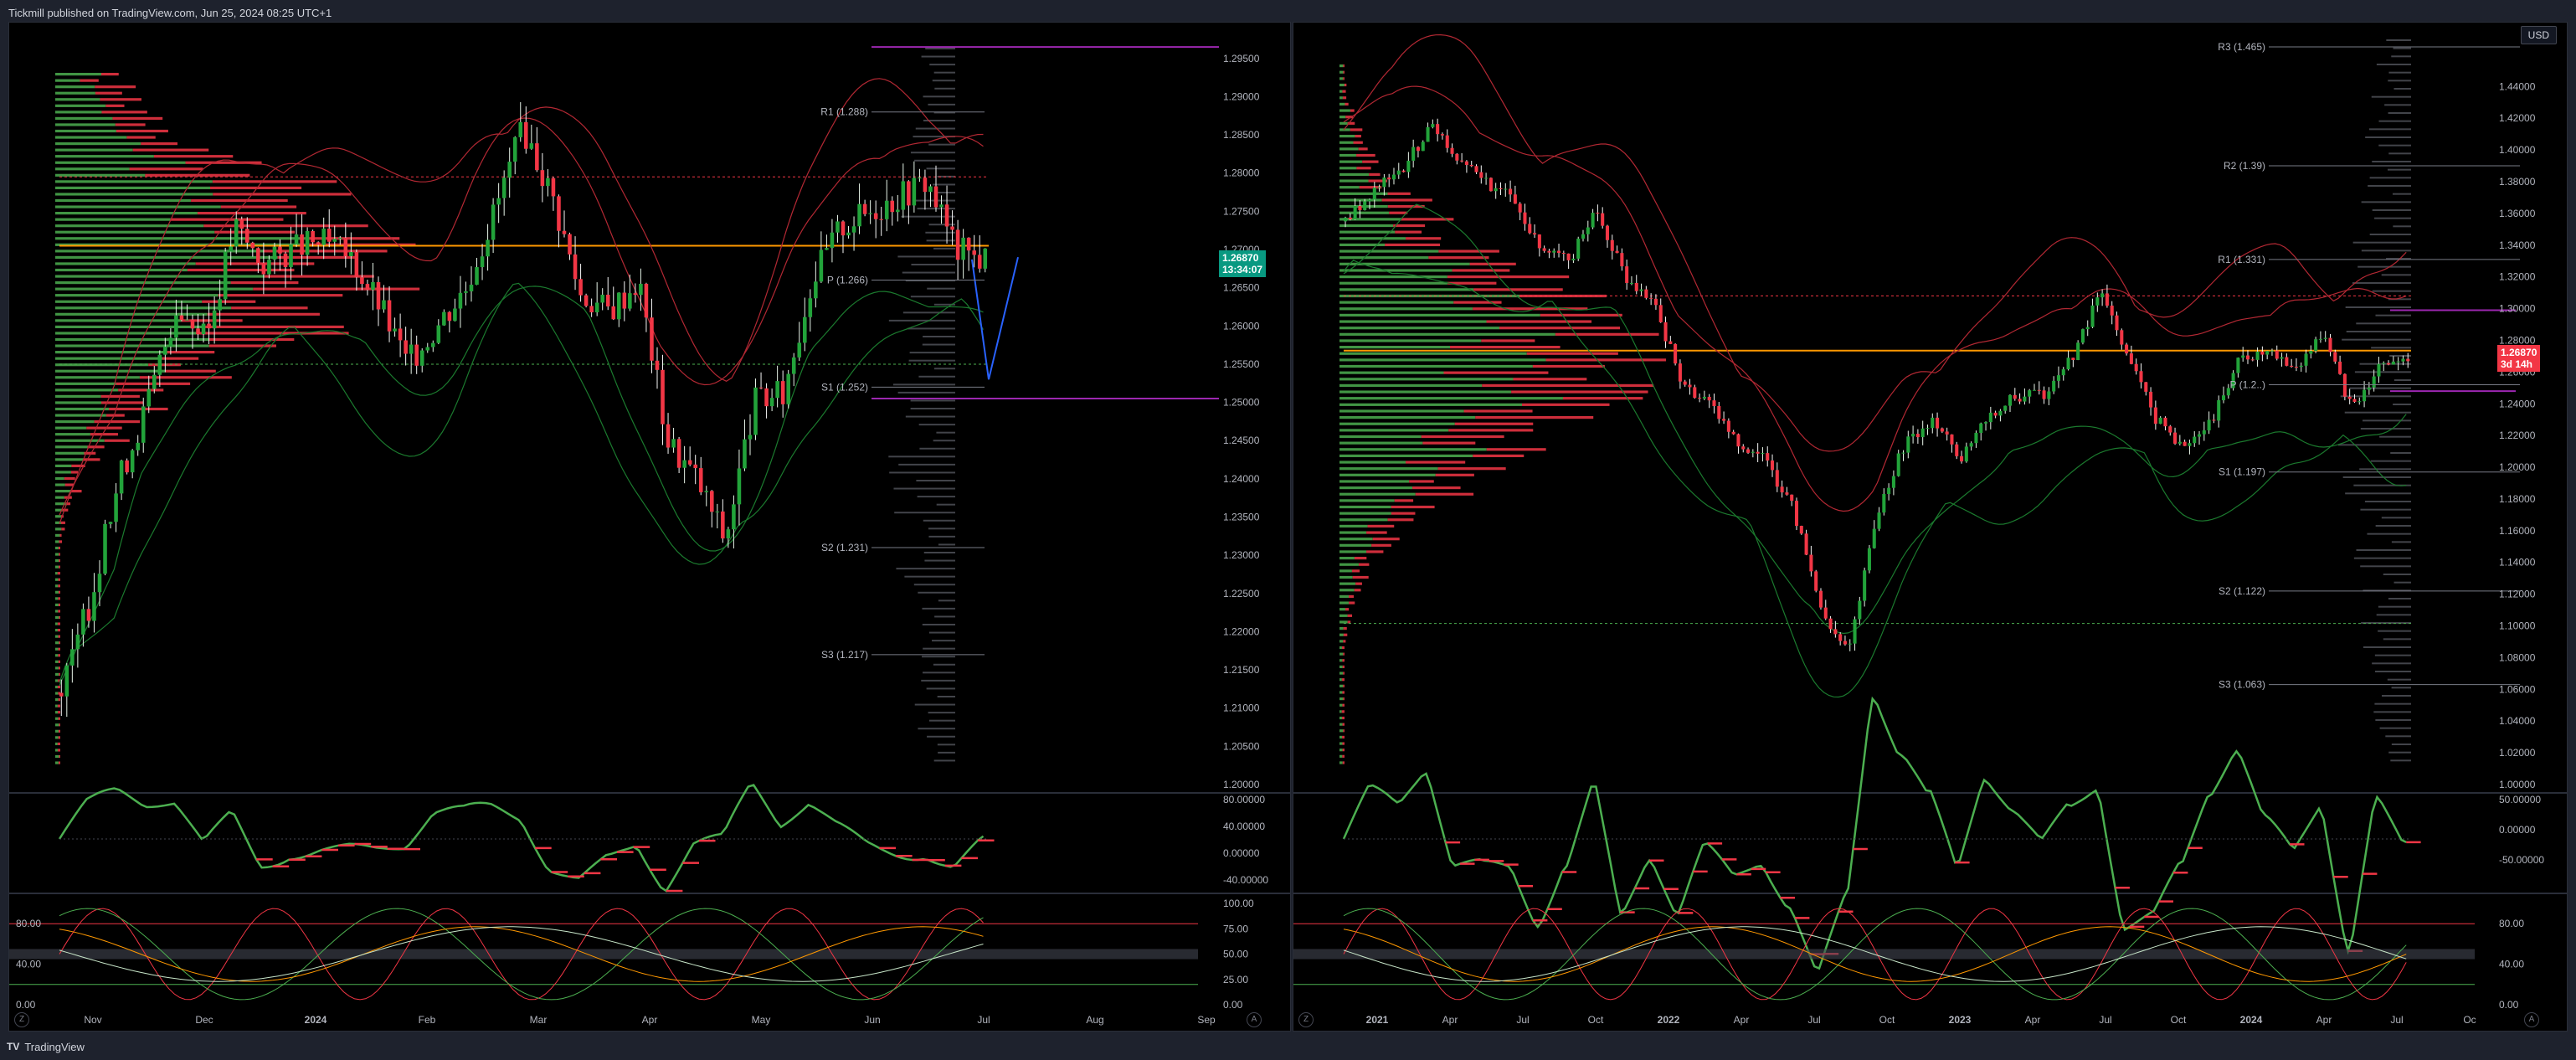 The image size is (2576, 1060). Describe the element at coordinates (93, 1020) in the screenshot. I see `time-tick: Nov` at that location.